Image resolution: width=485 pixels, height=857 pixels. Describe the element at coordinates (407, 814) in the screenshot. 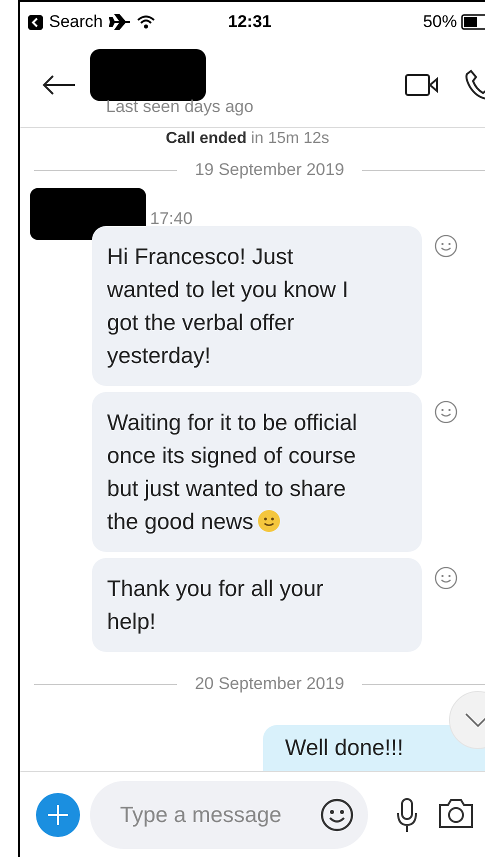

I see `microphone-icon` at that location.